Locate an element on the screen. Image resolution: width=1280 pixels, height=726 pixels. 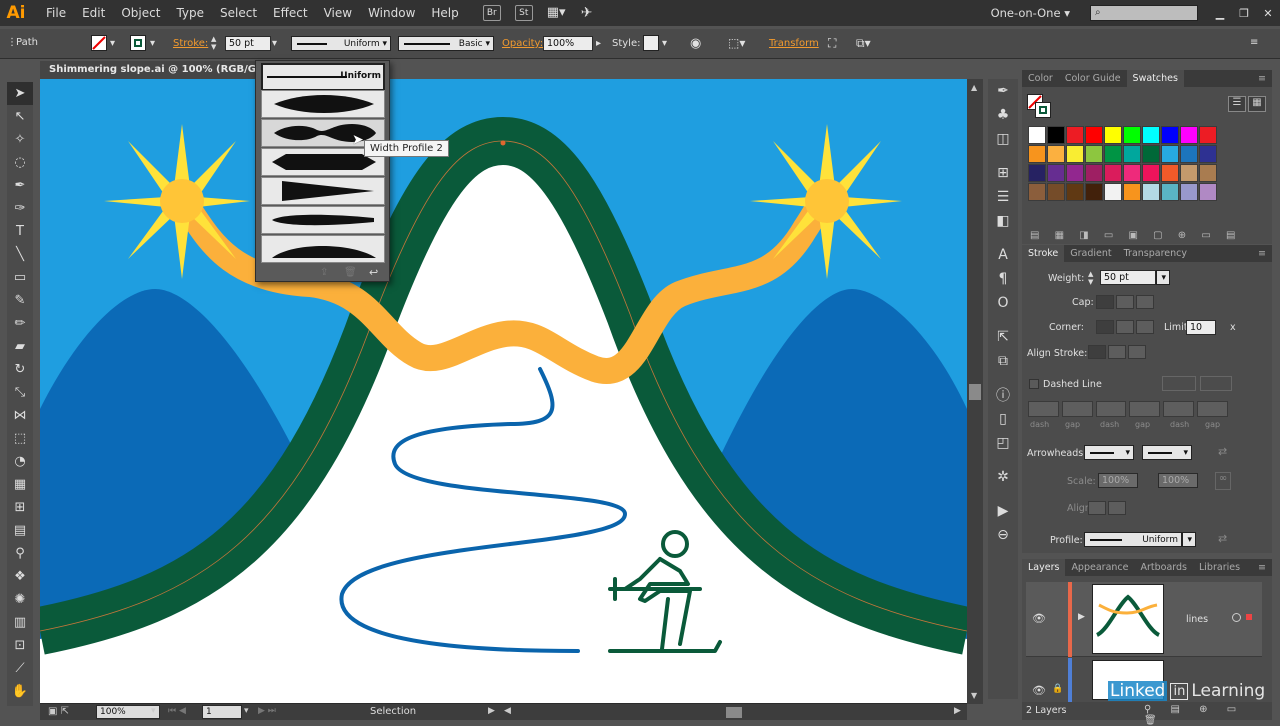
brush-definition-dropdown: Basic ▾ is located at coordinates (446, 43).